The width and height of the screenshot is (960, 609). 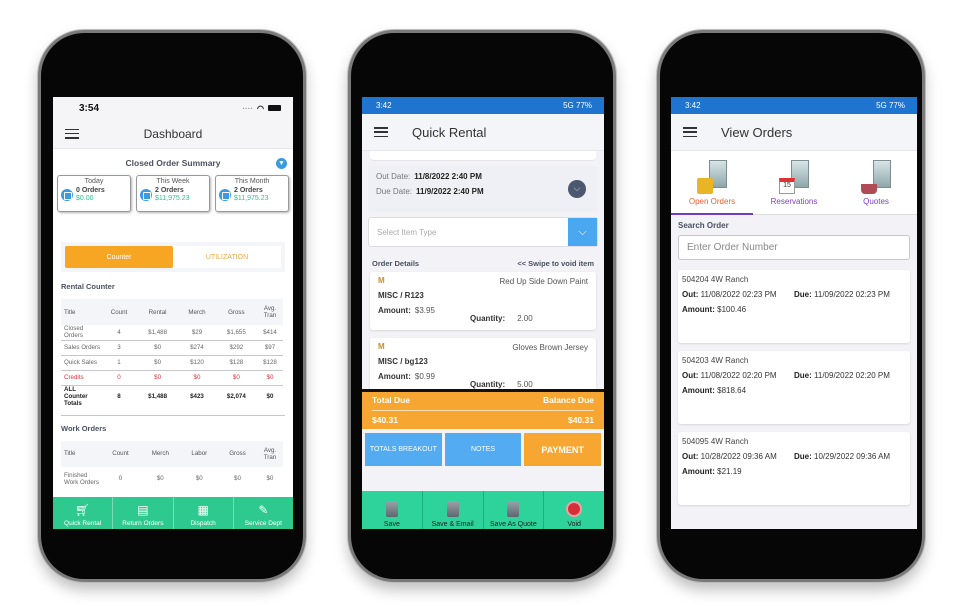 What do you see at coordinates (274, 108) in the screenshot?
I see `battery-icon` at bounding box center [274, 108].